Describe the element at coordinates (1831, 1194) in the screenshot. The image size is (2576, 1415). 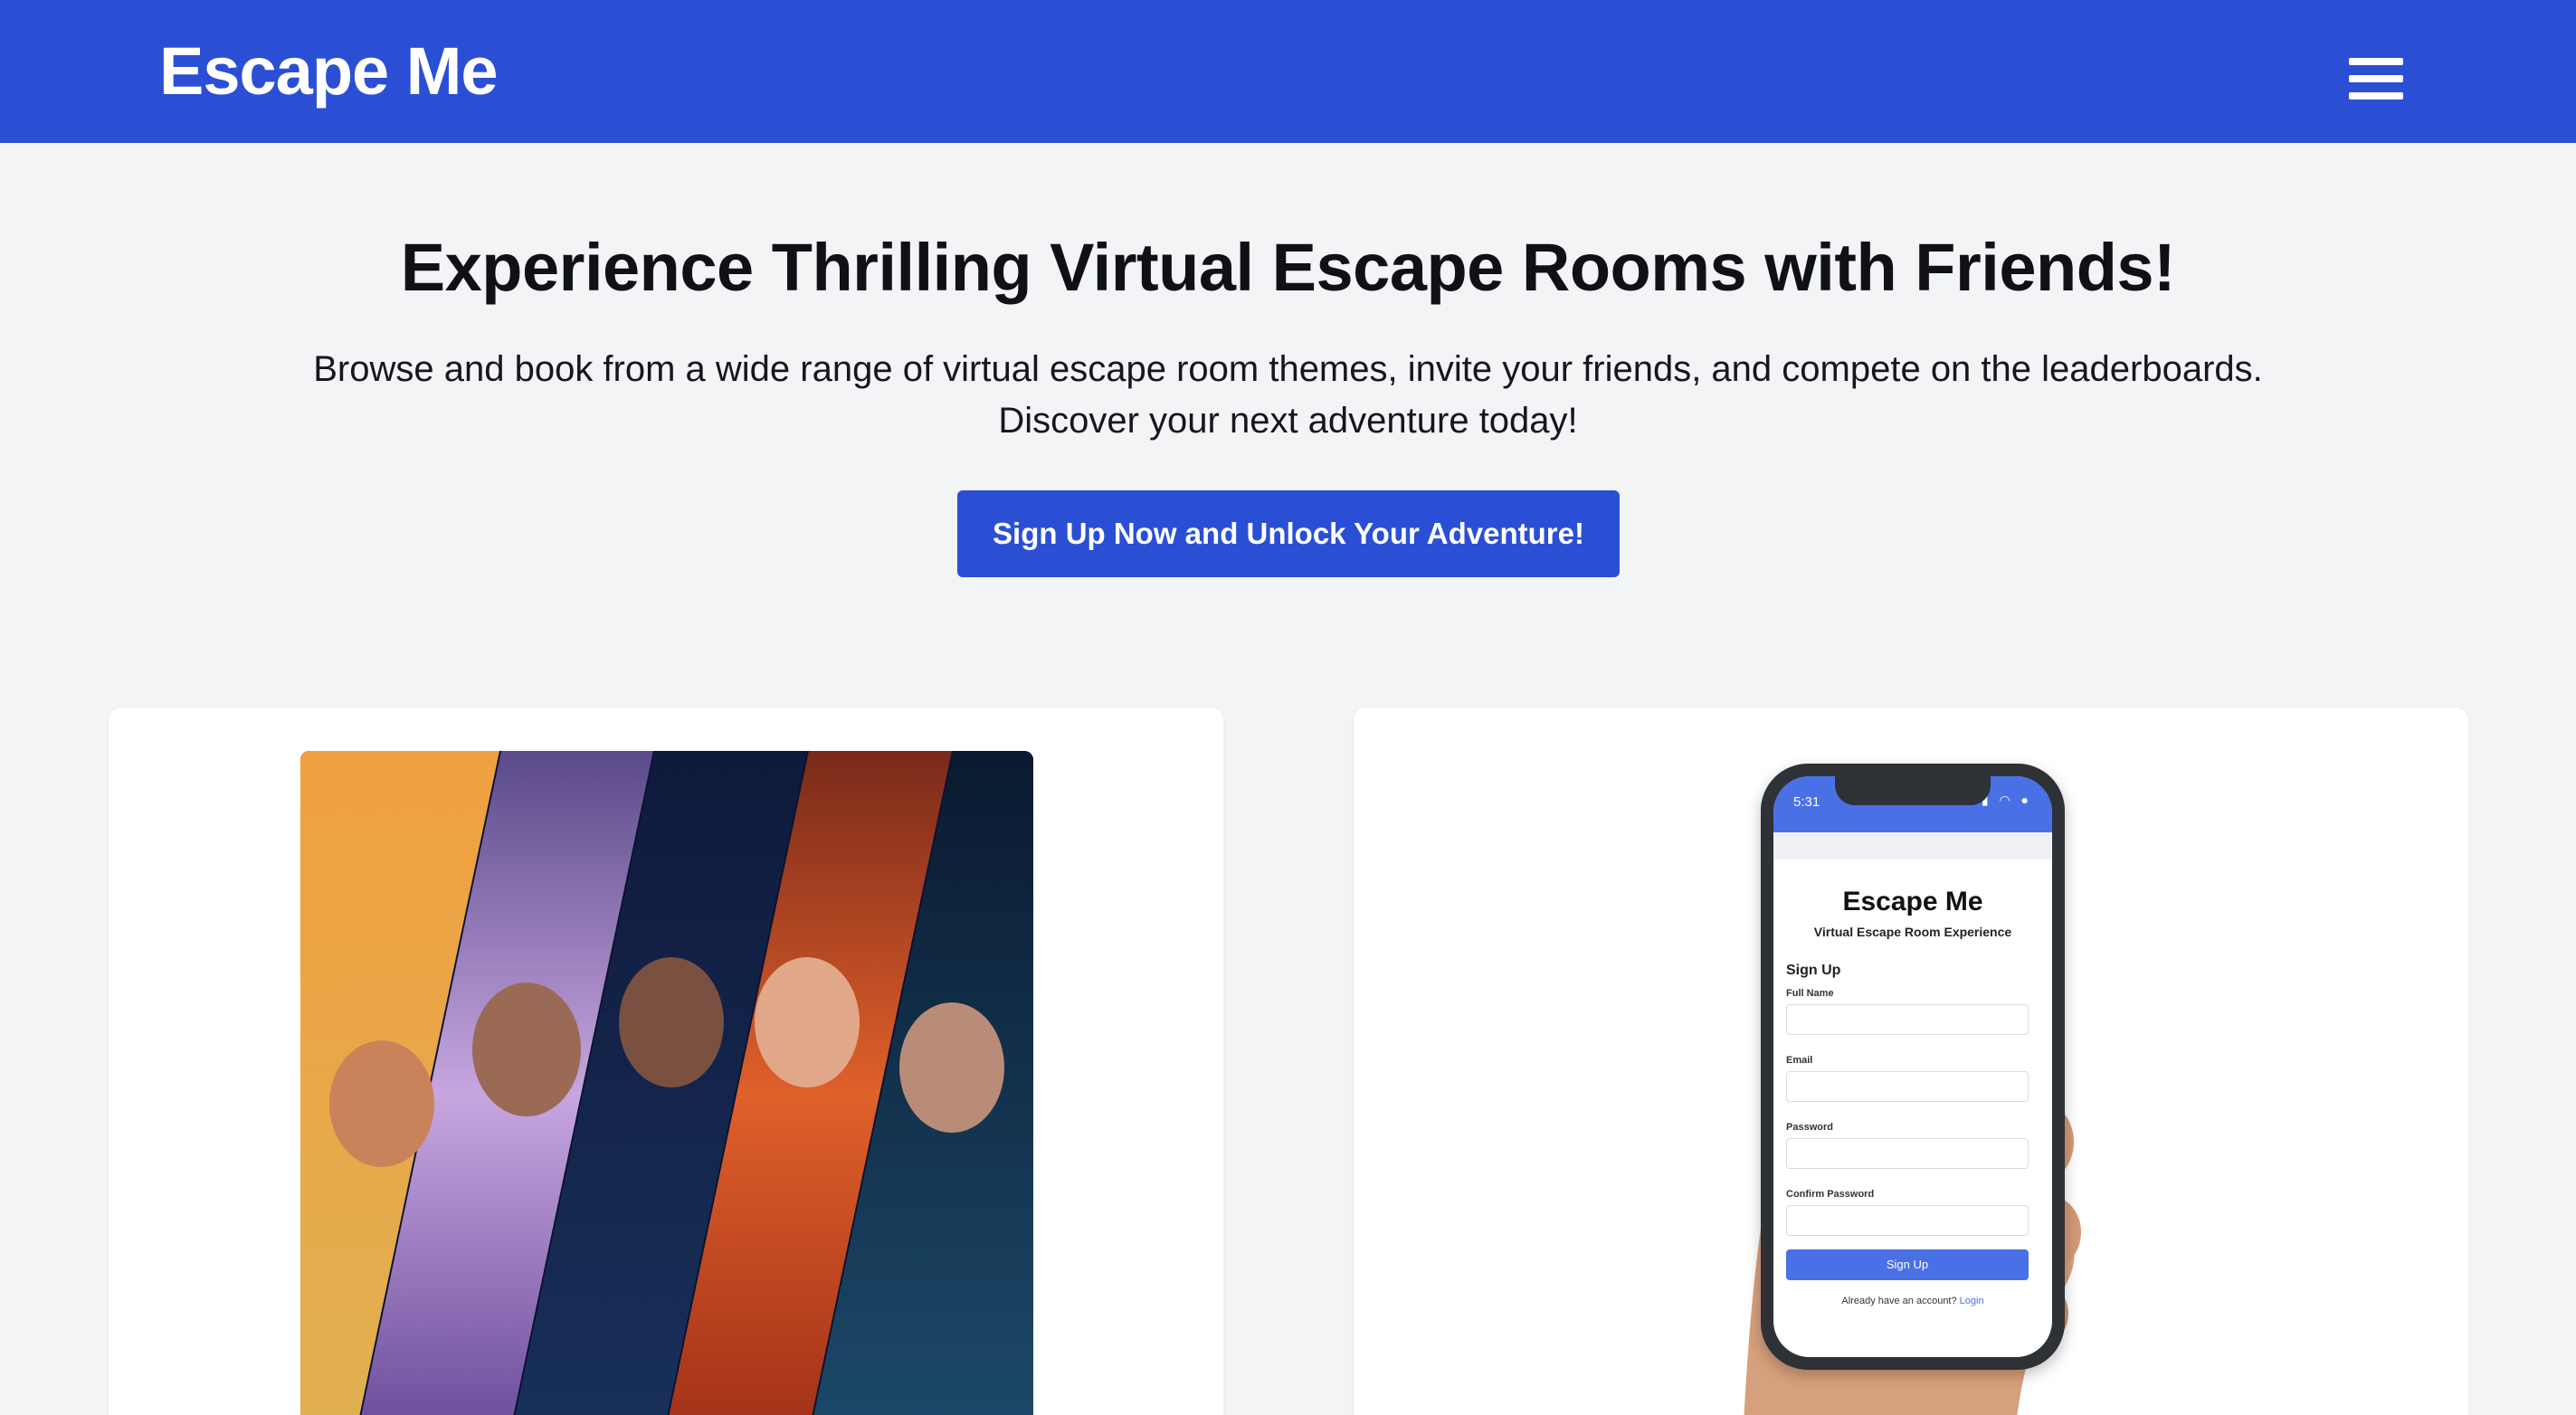
I see `mockup-label-confirm-password: Confirm Password` at that location.